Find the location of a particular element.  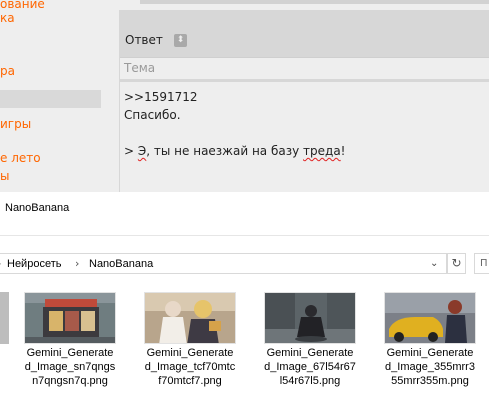

sidebar-link: ка is located at coordinates (7, 18).